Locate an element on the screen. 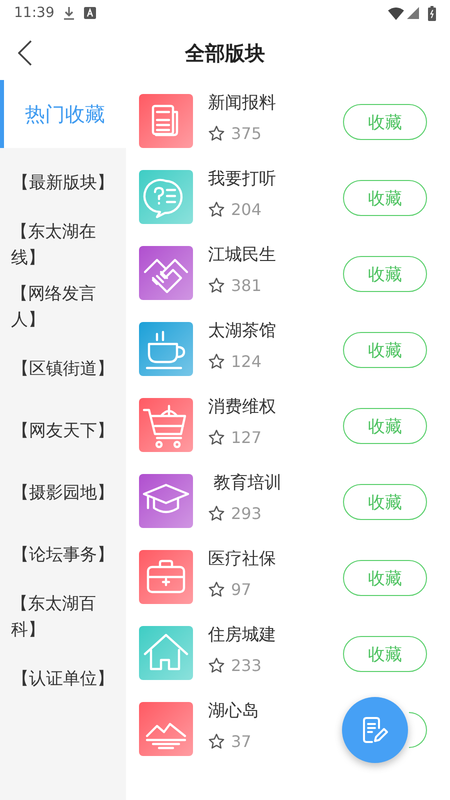 This screenshot has height=800, width=450. category-tab: 【认证单位】 is located at coordinates (63, 679).